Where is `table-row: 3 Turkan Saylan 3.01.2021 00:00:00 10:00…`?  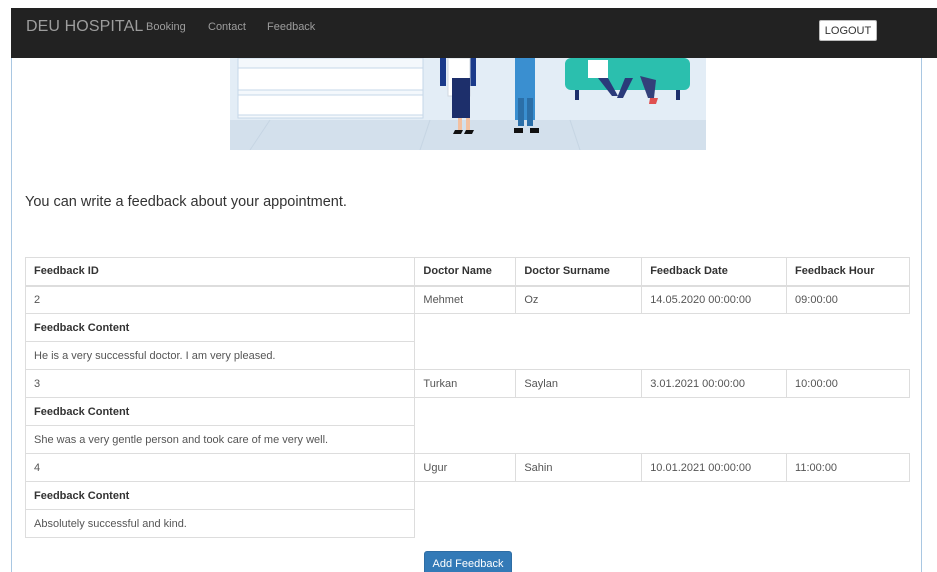
table-row: 3 Turkan Saylan 3.01.2021 00:00:00 10:00… is located at coordinates (467, 383).